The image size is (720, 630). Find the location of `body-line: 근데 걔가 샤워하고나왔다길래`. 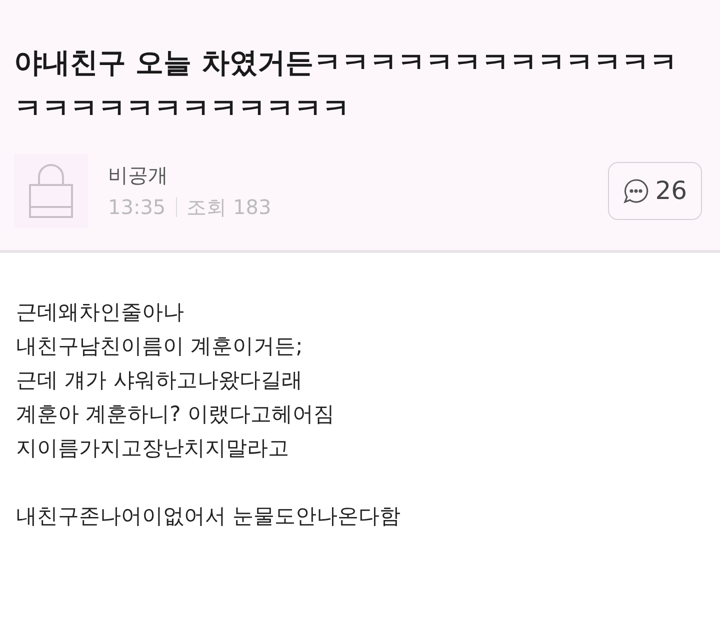

body-line: 근데 걔가 샤워하고나왔다길래 is located at coordinates (160, 380).